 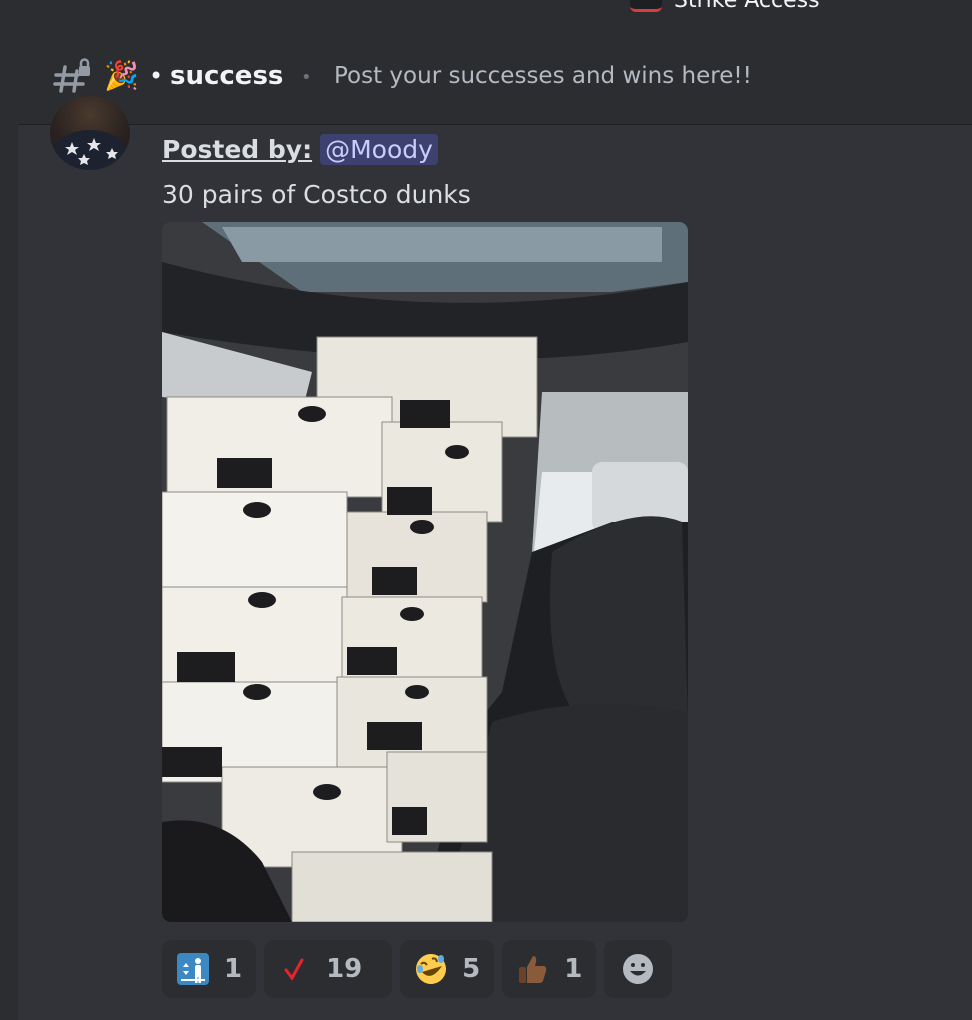 I want to click on message-text: 30 pairs of Costco dunks, so click(x=316, y=194).